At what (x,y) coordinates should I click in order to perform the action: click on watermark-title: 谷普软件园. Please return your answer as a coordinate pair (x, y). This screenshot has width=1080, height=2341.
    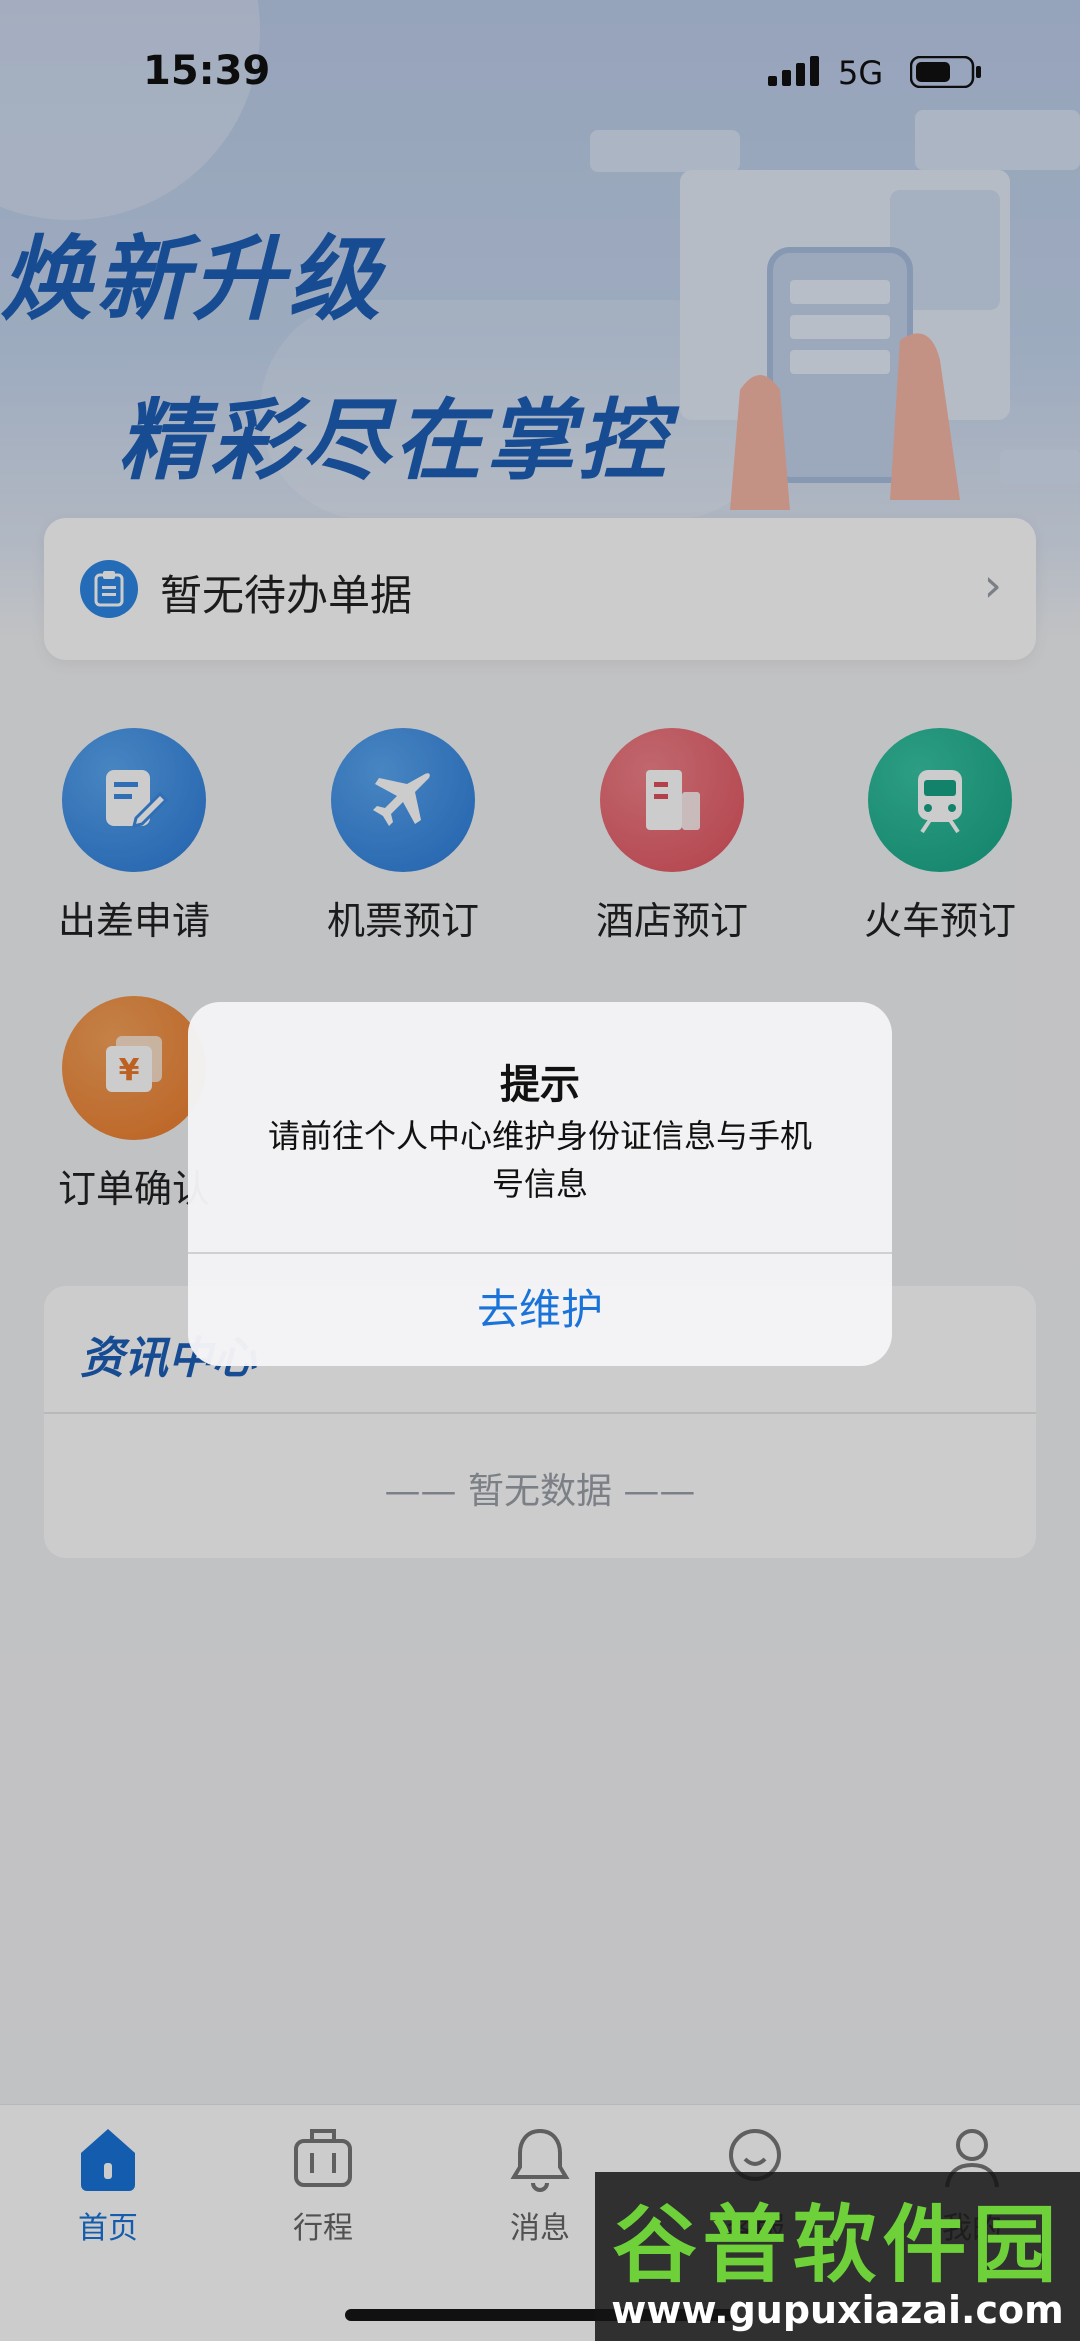
    Looking at the image, I should click on (837, 2245).